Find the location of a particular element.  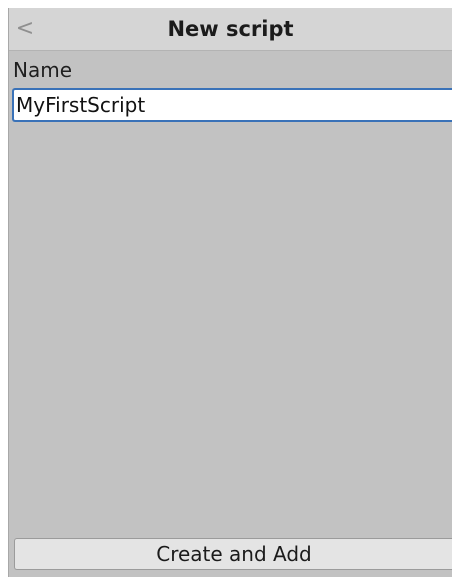

panel-title: New script is located at coordinates (230, 29).